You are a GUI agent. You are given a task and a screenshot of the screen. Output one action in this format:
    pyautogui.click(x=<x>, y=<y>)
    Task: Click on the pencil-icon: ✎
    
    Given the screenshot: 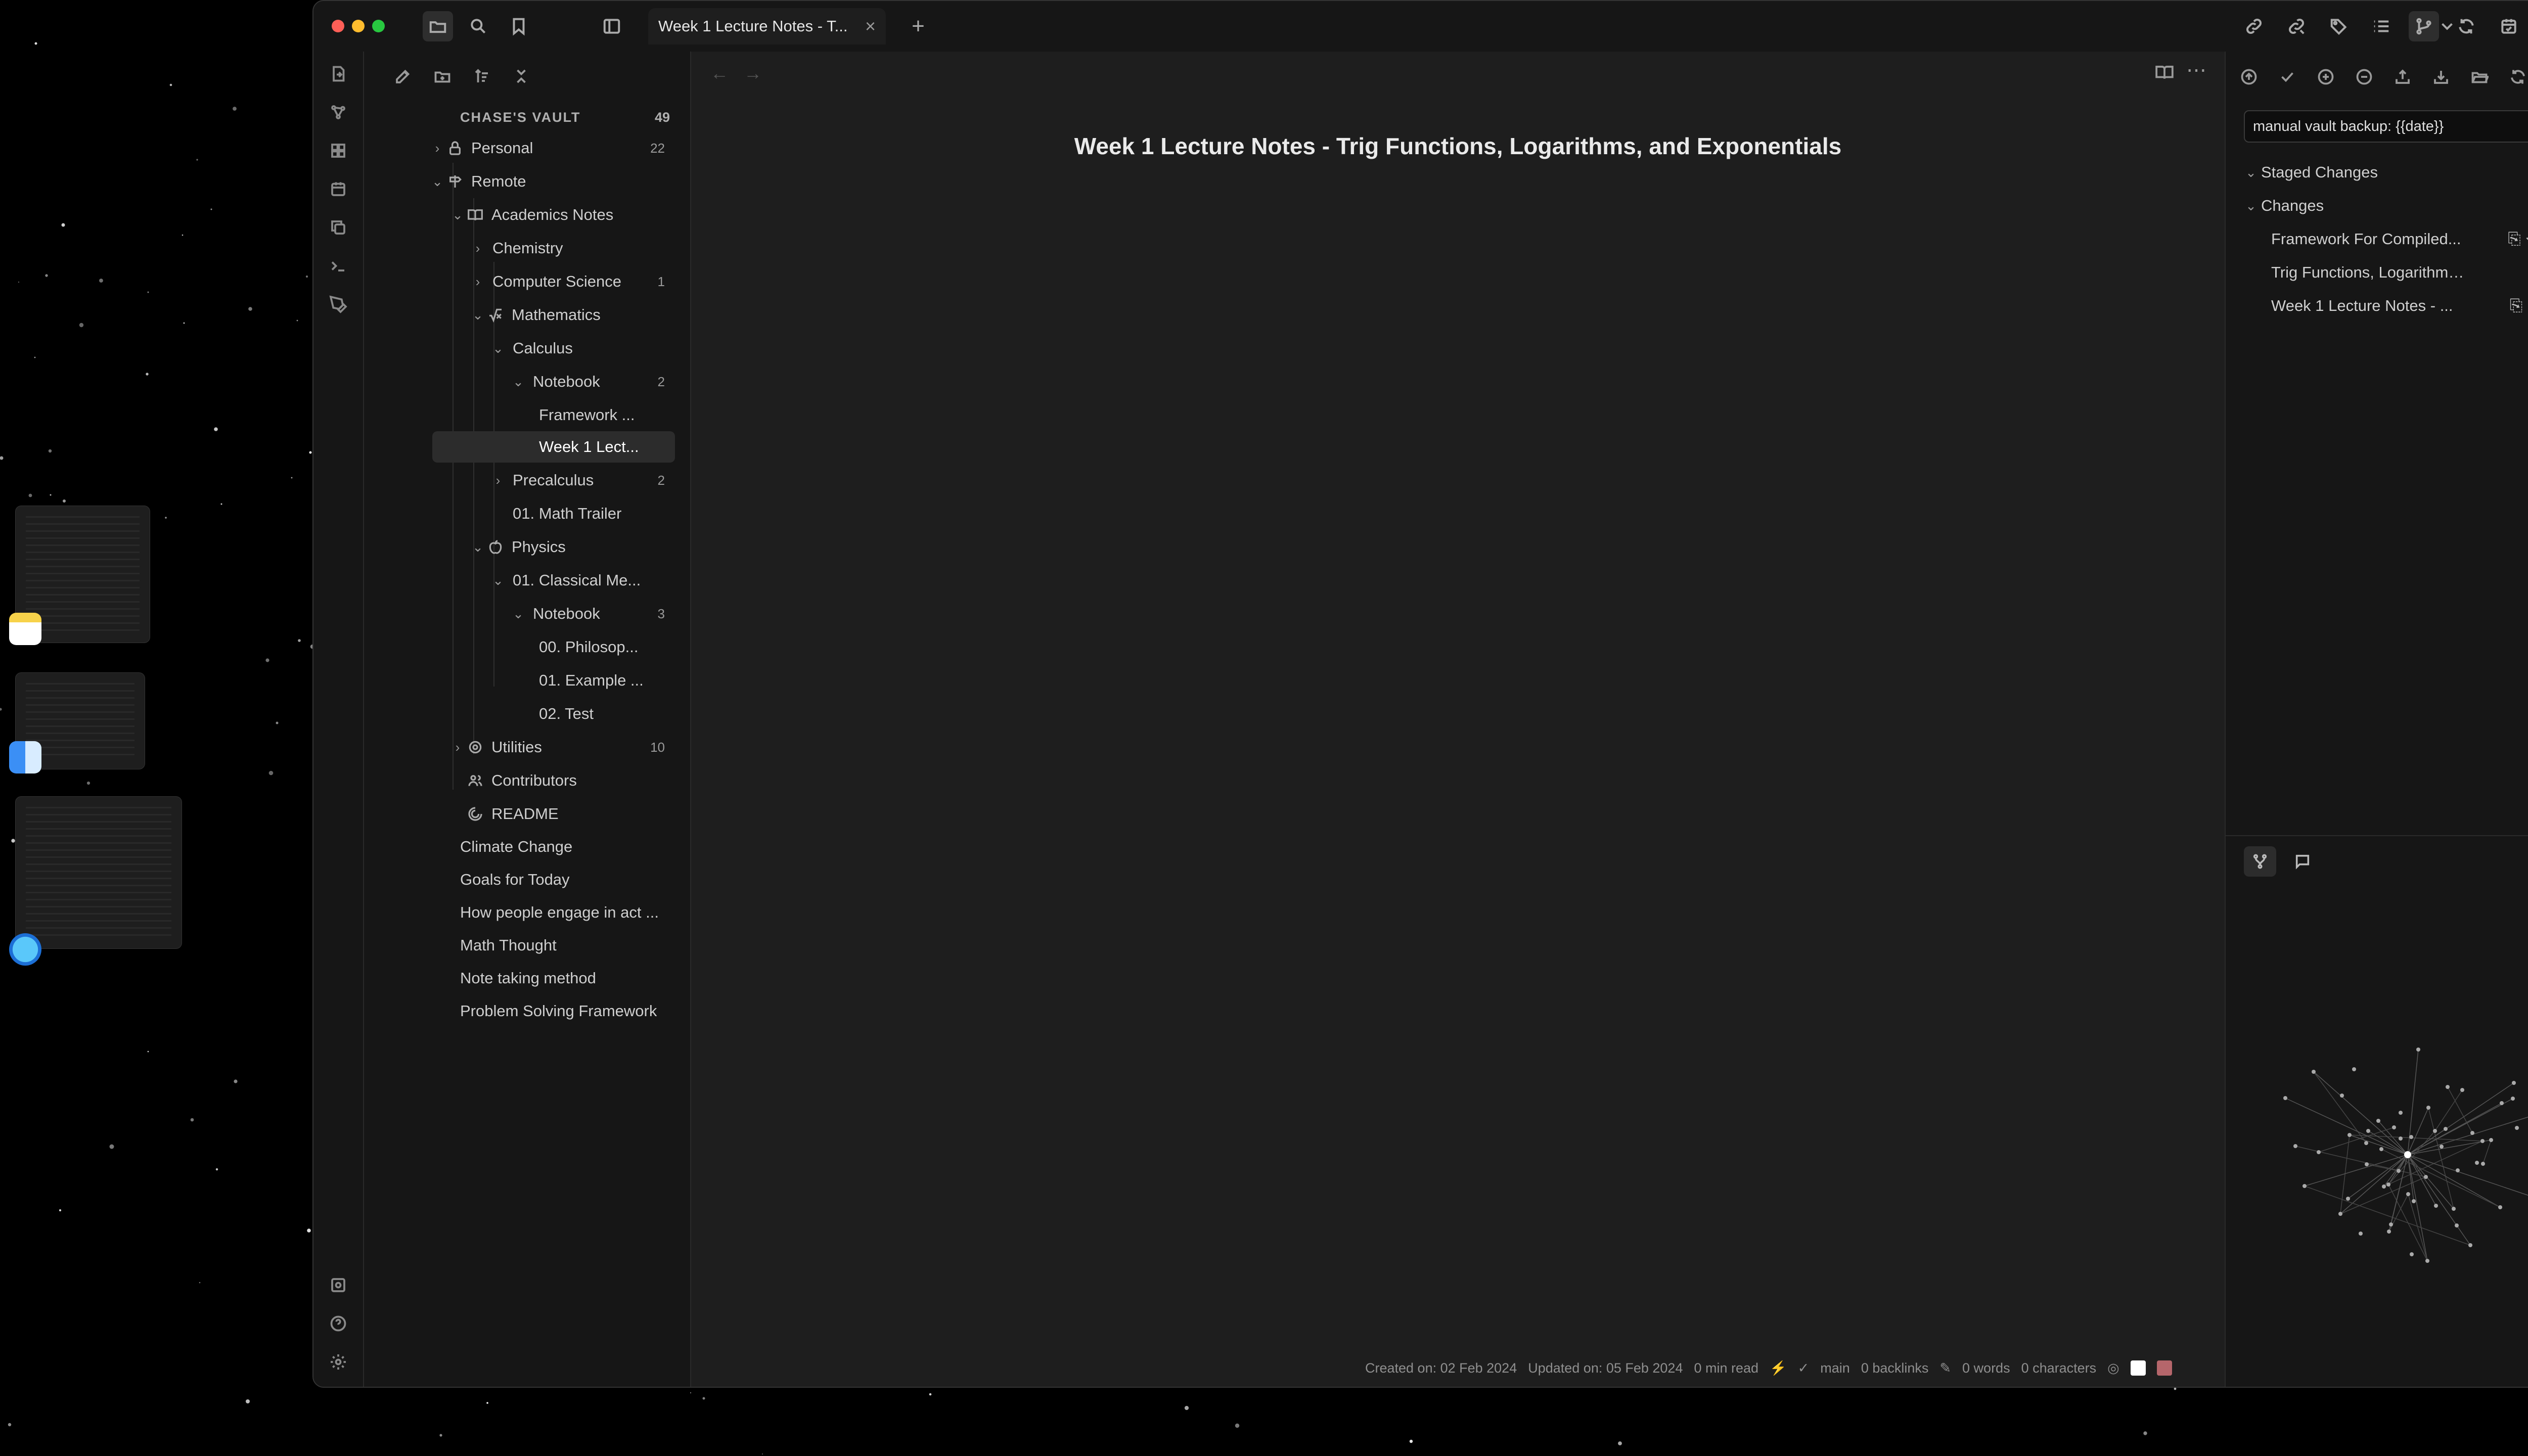 What is the action you would take?
    pyautogui.click(x=1945, y=1368)
    